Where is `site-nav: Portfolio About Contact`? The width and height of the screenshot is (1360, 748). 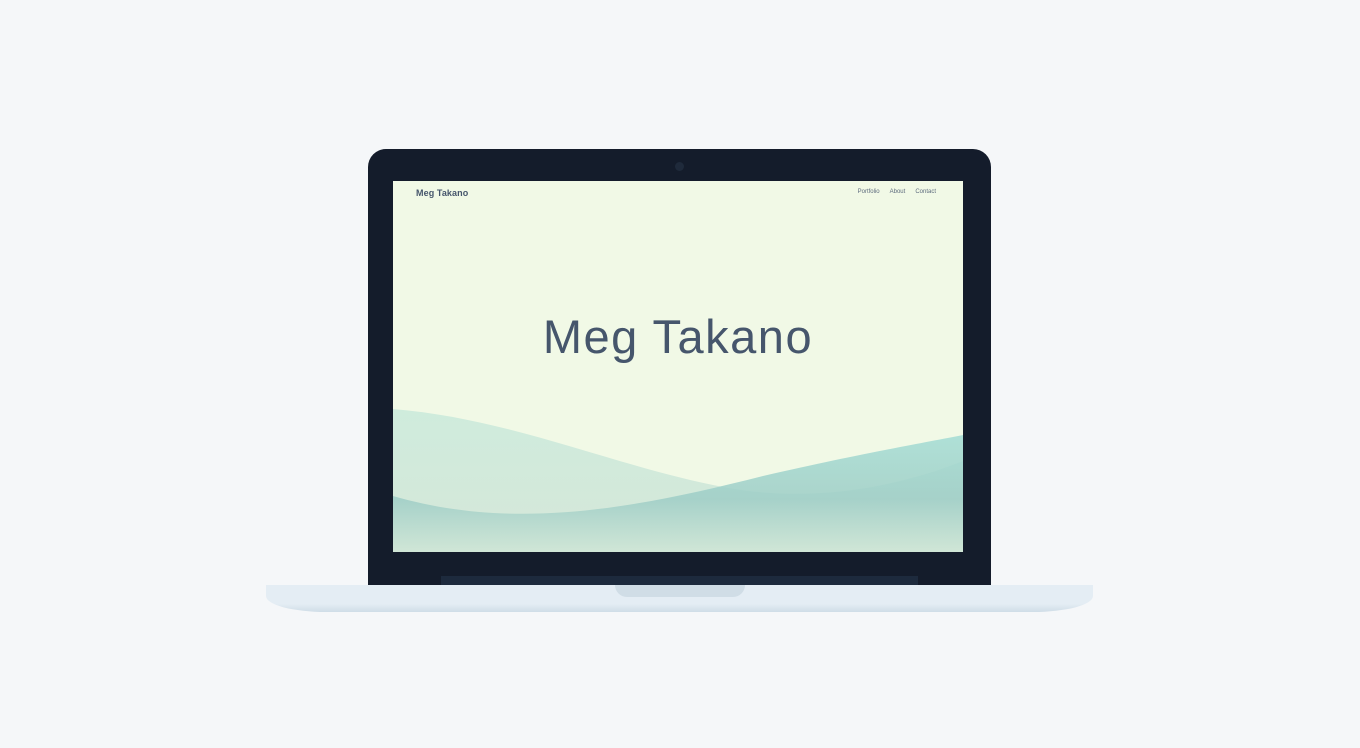 site-nav: Portfolio About Contact is located at coordinates (897, 192).